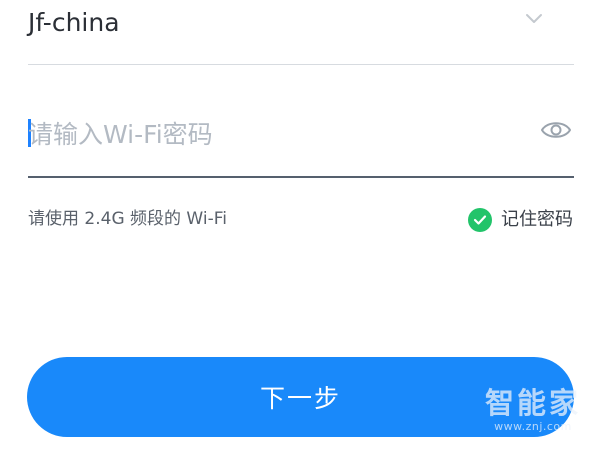  Describe the element at coordinates (273, 134) in the screenshot. I see `password-input` at that location.